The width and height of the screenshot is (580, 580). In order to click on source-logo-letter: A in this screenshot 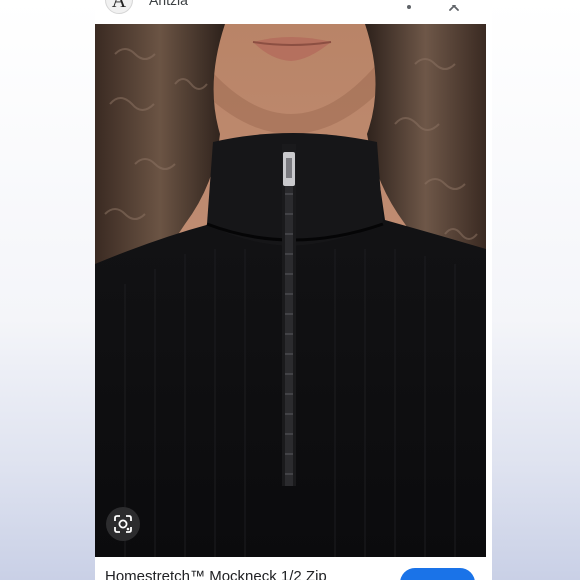, I will do `click(119, 6)`.